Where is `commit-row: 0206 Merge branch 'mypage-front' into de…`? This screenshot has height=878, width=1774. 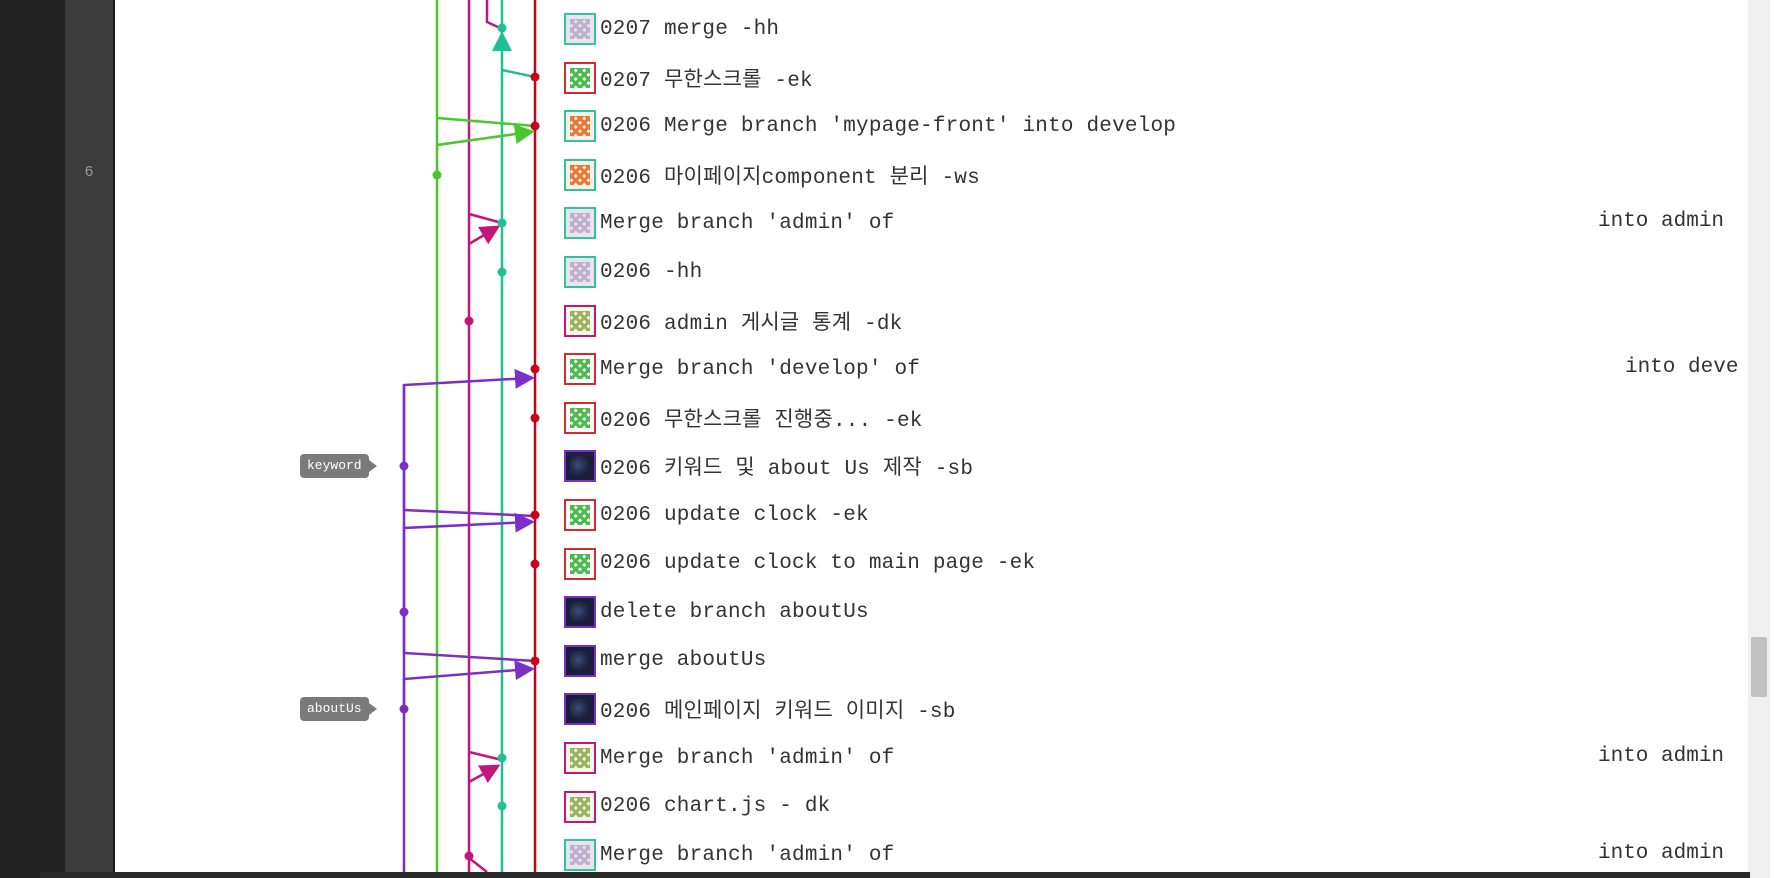
commit-row: 0206 Merge branch 'mypage-front' into de… is located at coordinates (870, 126).